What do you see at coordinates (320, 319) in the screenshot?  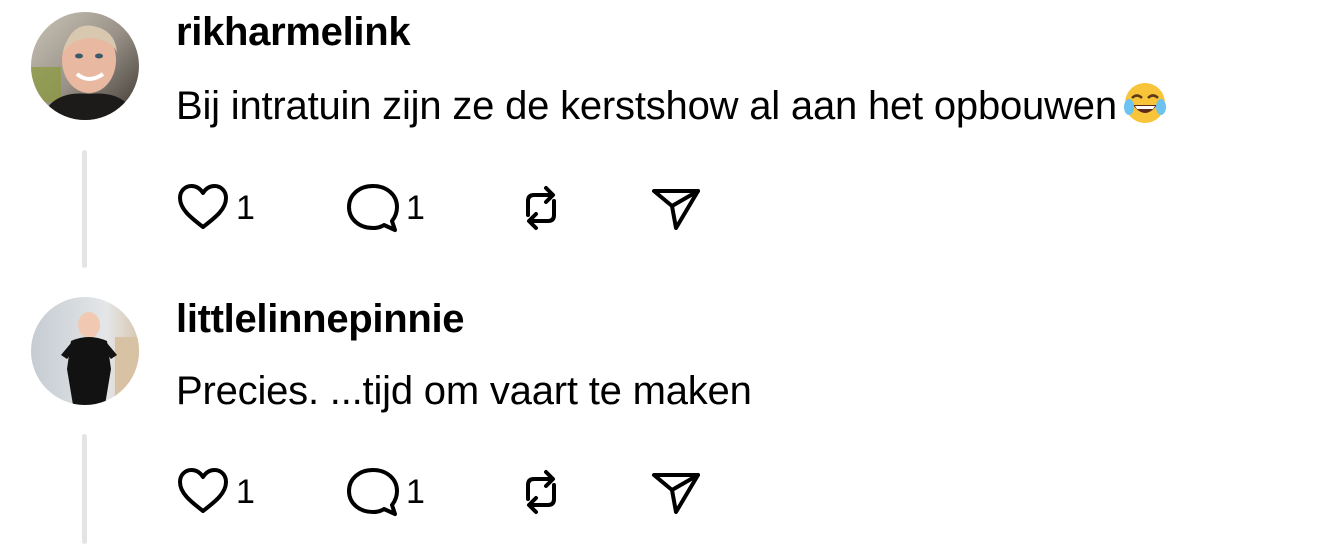 I see `username: littlelinnepinnie` at bounding box center [320, 319].